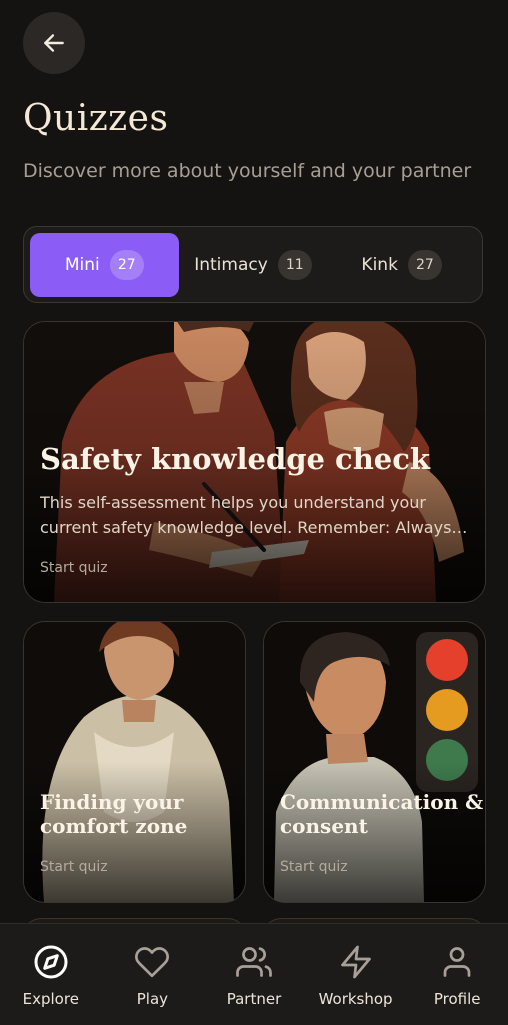 The image size is (508, 1025). I want to click on arrow-left-icon, so click(54, 43).